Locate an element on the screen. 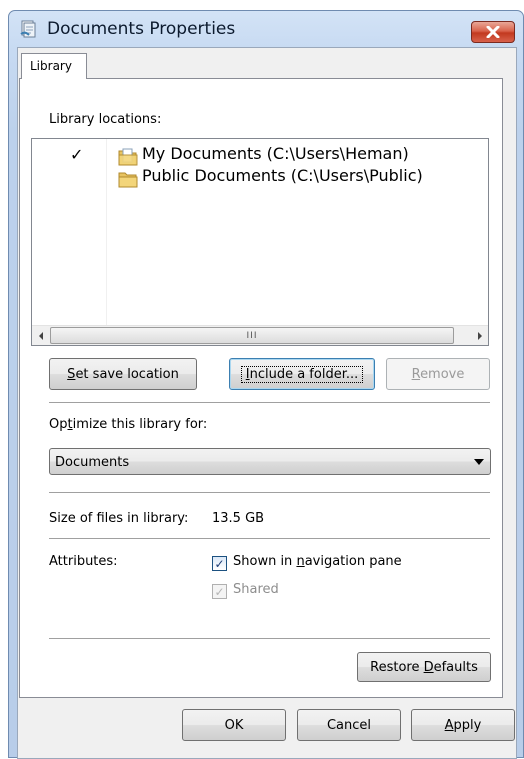  scroll-left-button is located at coordinates (40, 335).